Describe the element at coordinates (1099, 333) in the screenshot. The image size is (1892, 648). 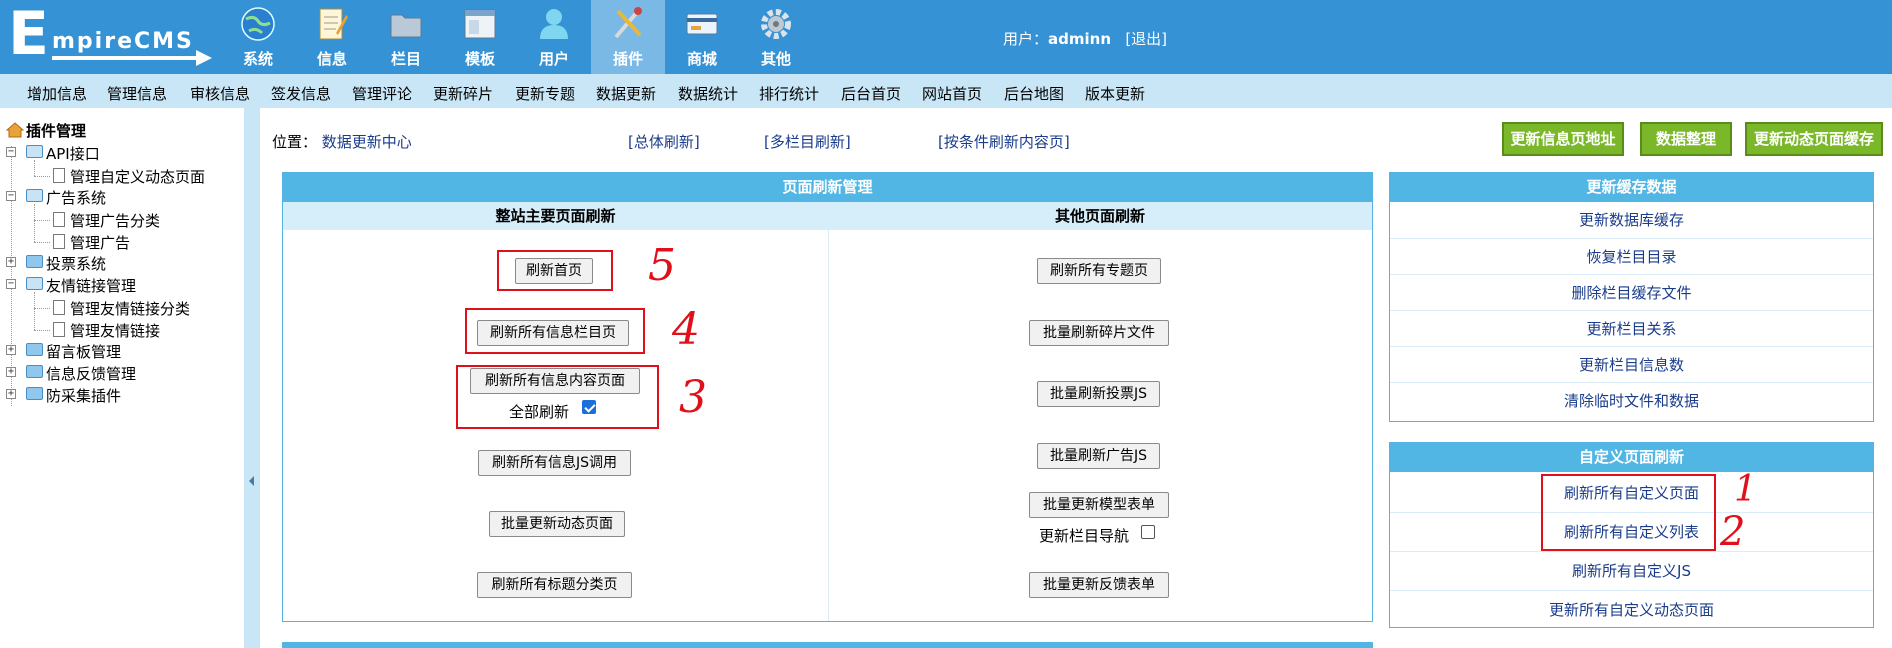
I see `batch-refresh-fragment-files-button: 批量刷新碎片文件` at that location.